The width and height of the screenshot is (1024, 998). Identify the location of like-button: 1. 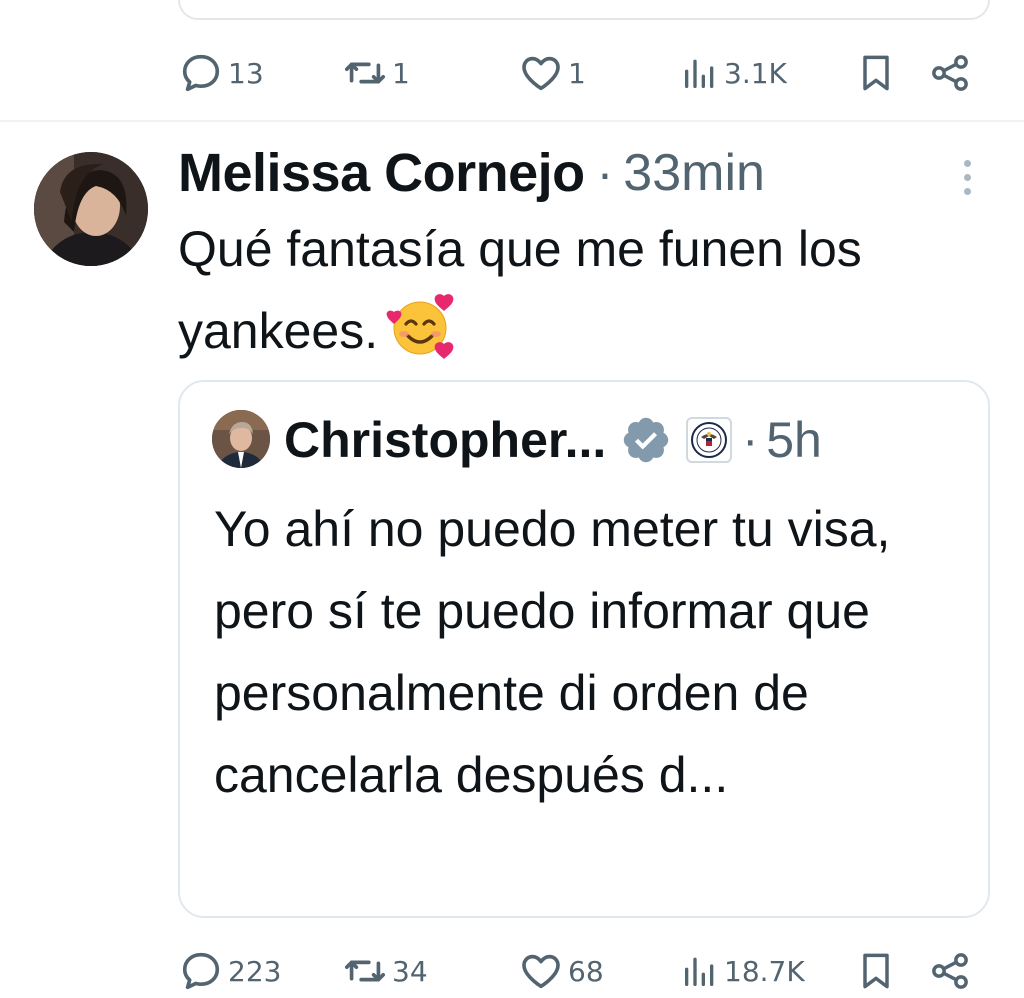
(552, 73).